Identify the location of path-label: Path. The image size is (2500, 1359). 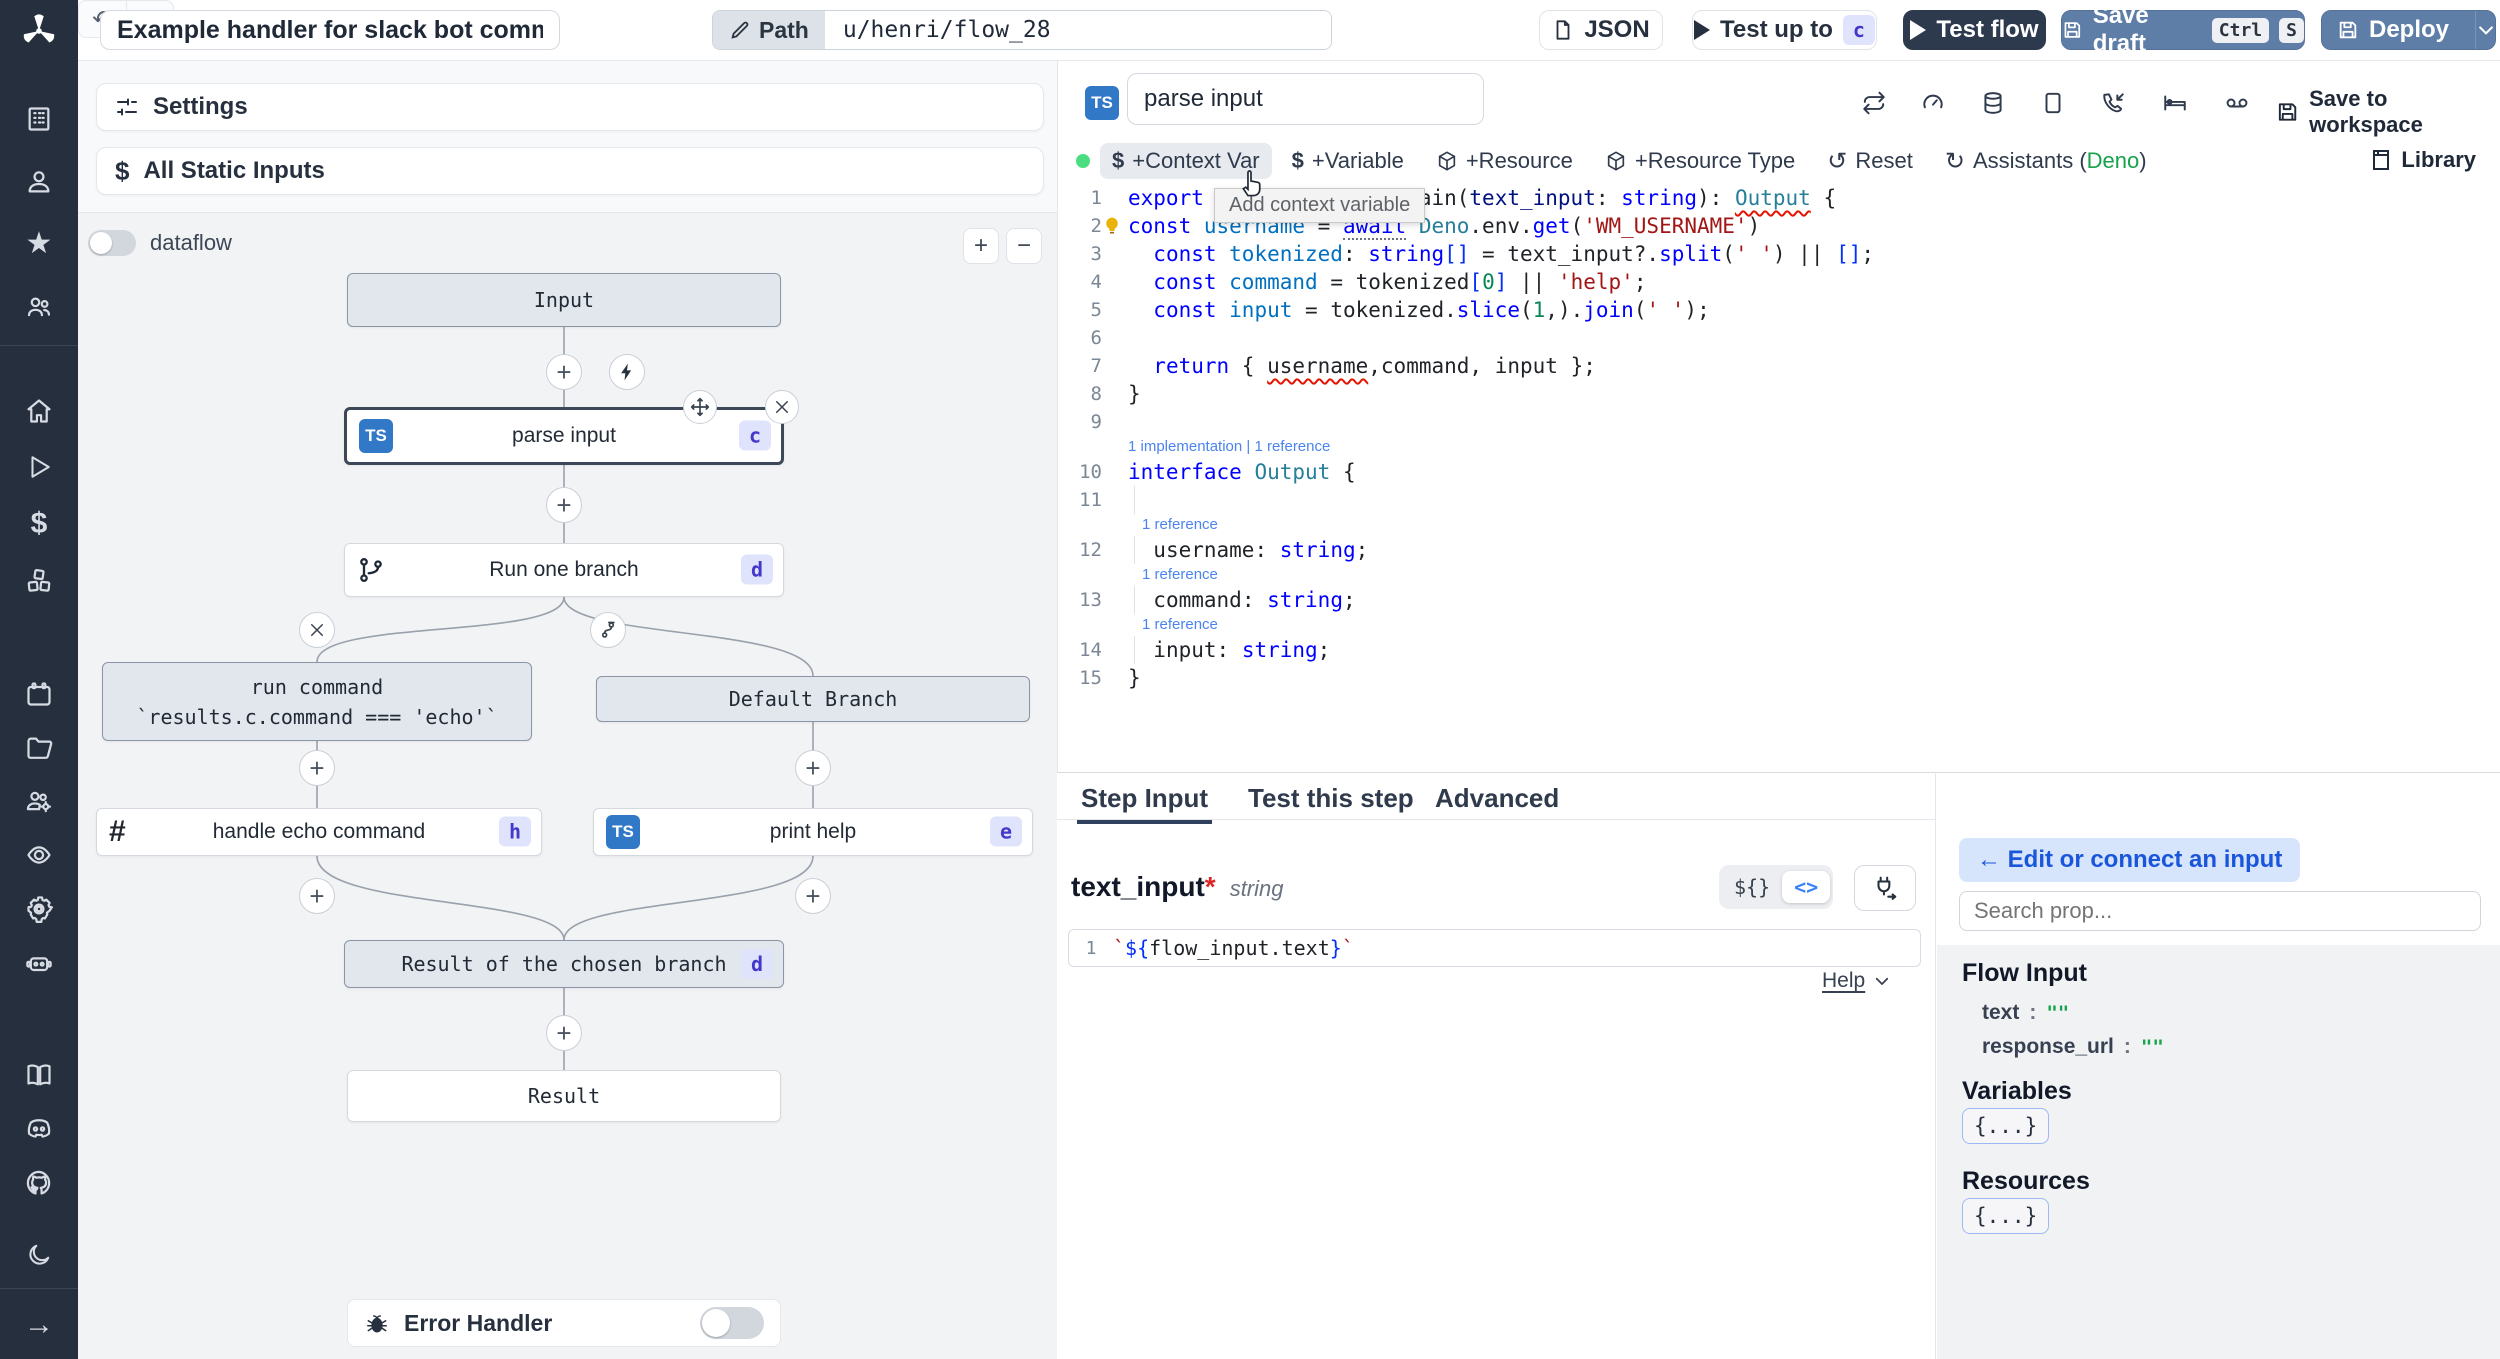
(769, 30).